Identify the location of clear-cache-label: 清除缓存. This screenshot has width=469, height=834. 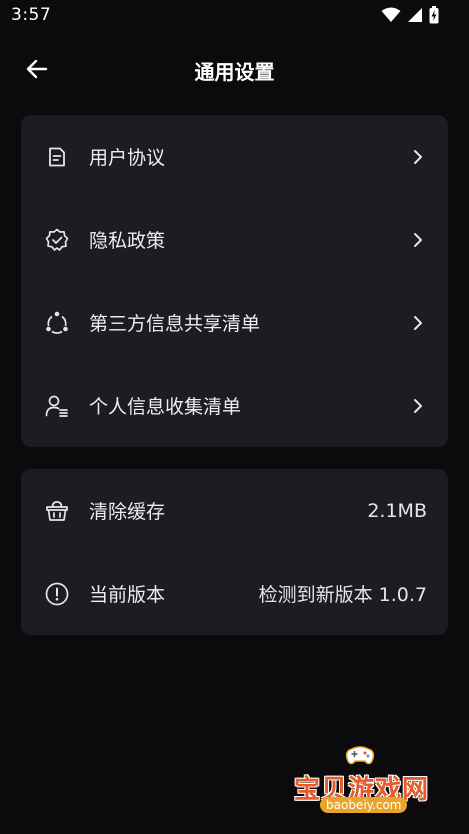
(127, 512).